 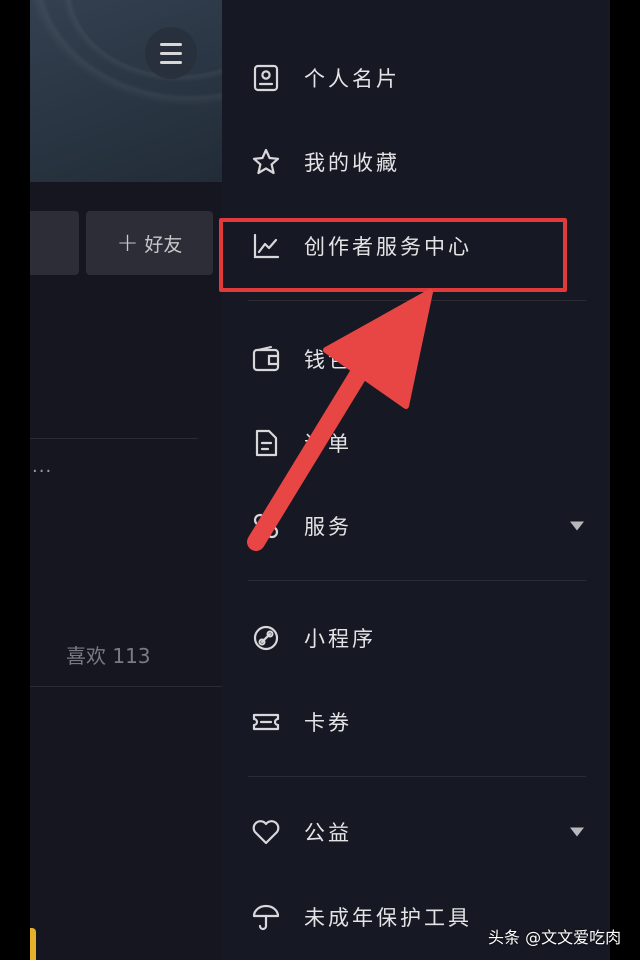 I want to click on watermark: 头条 @文文爱吃肉, so click(x=555, y=937).